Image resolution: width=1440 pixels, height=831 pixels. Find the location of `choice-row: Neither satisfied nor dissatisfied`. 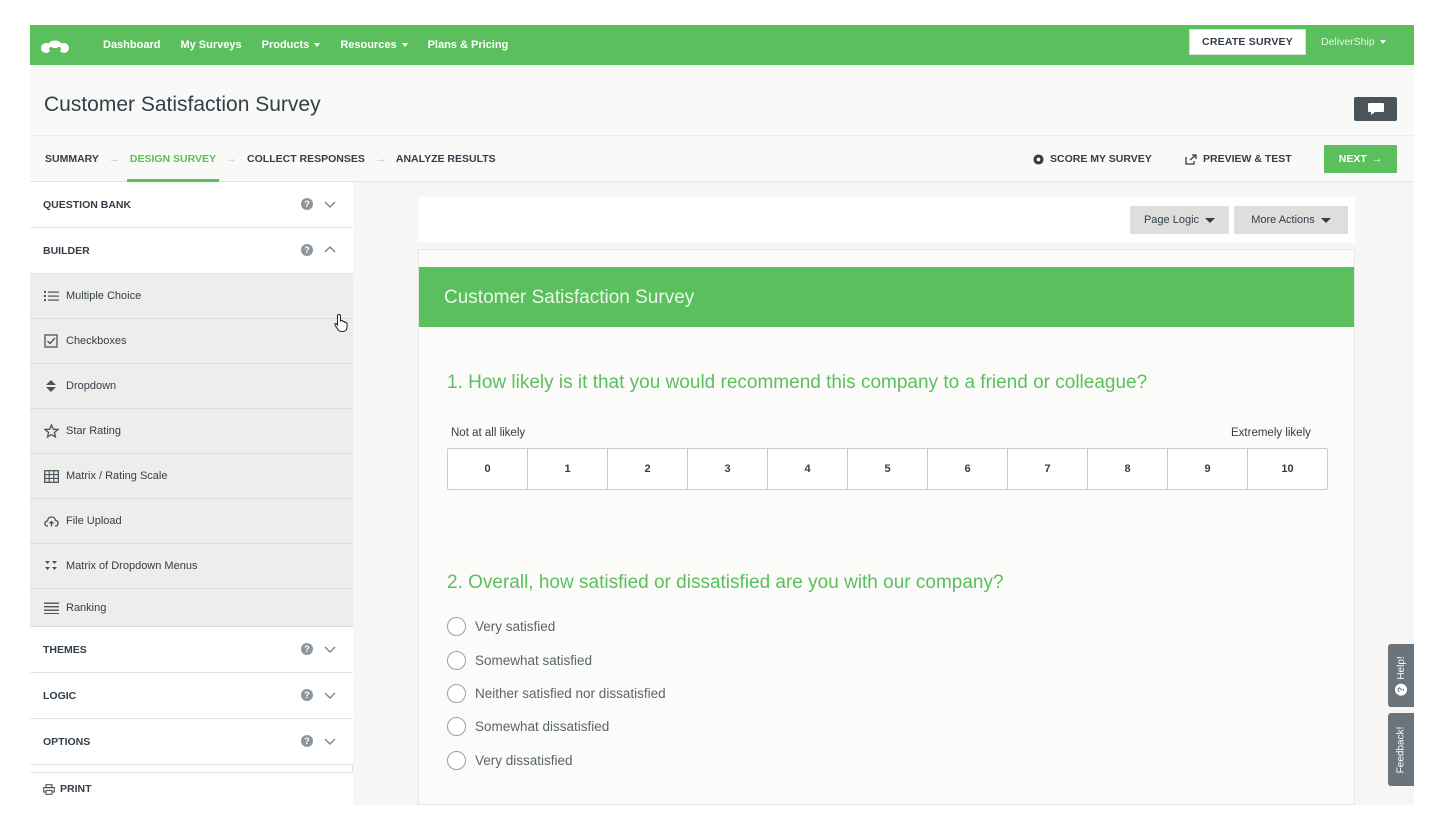

choice-row: Neither satisfied nor dissatisfied is located at coordinates (556, 693).